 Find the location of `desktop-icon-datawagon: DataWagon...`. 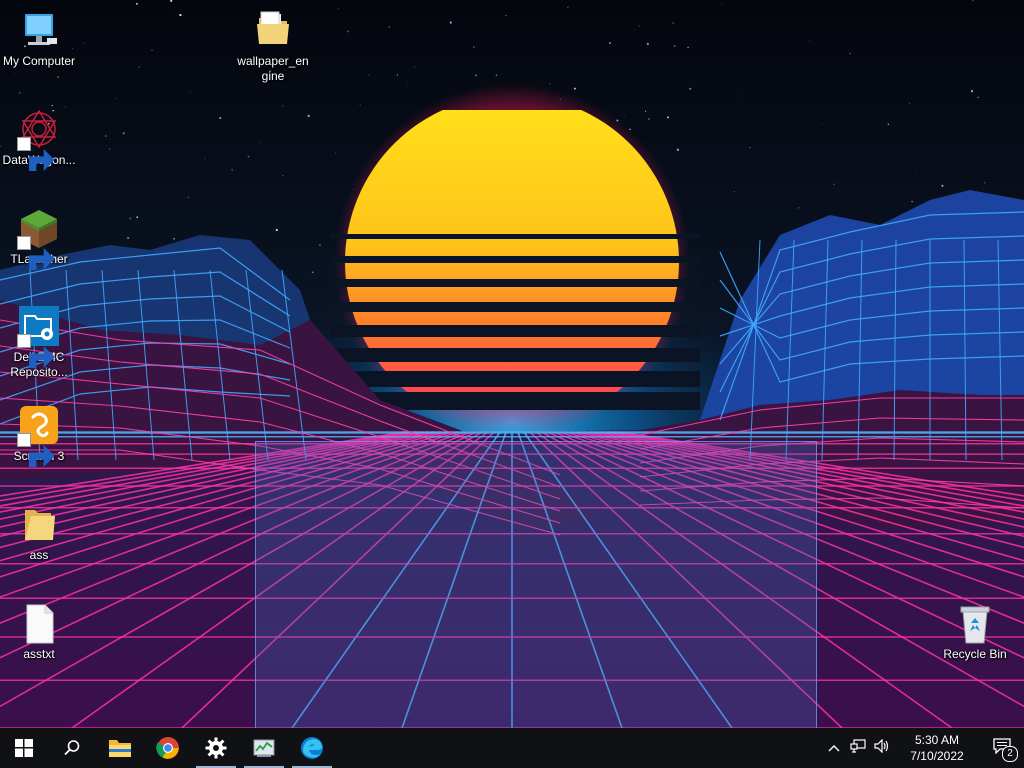

desktop-icon-datawagon: DataWagon... is located at coordinates (39, 139).